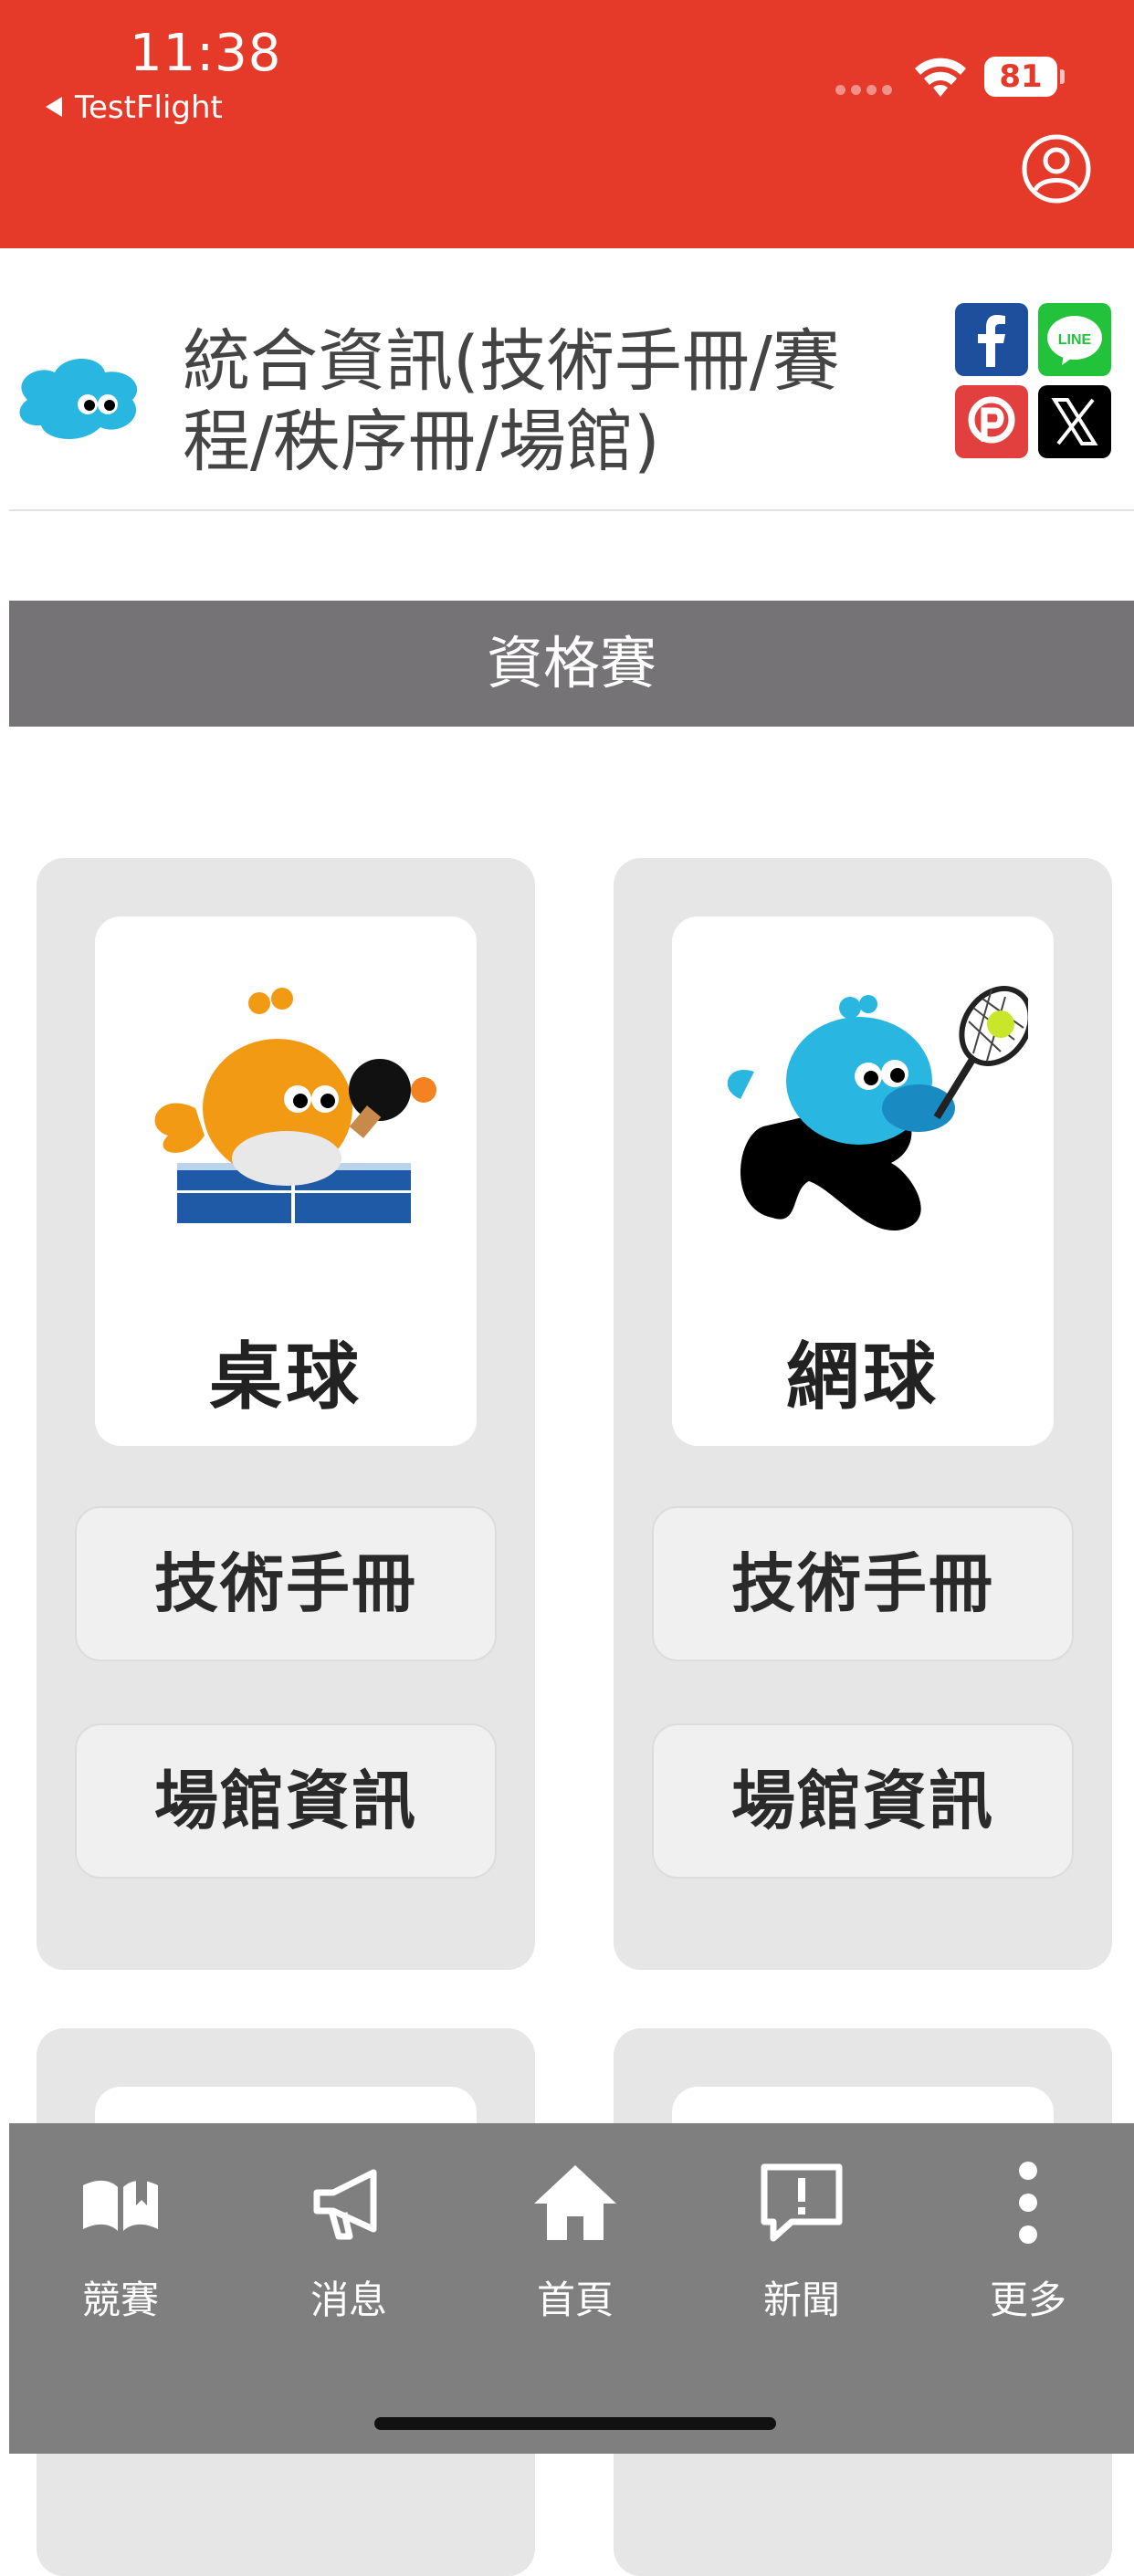 The height and width of the screenshot is (2576, 1134). I want to click on mascot-logo-icon, so click(78, 399).